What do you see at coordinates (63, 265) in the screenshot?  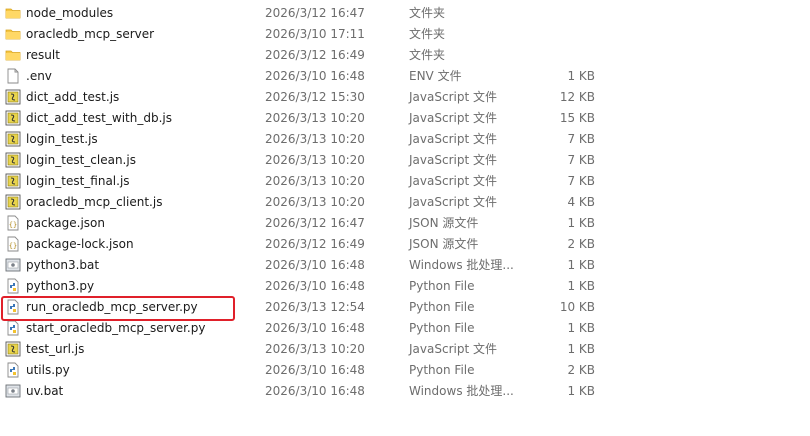 I see `file-name: python3.bat` at bounding box center [63, 265].